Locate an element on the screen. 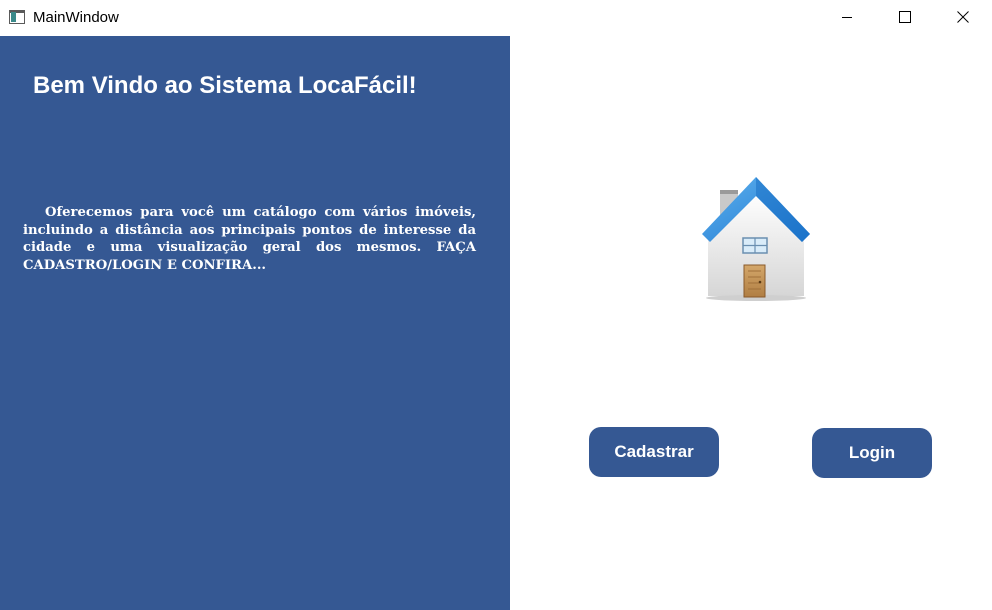 The height and width of the screenshot is (610, 992). close-icon is located at coordinates (963, 17).